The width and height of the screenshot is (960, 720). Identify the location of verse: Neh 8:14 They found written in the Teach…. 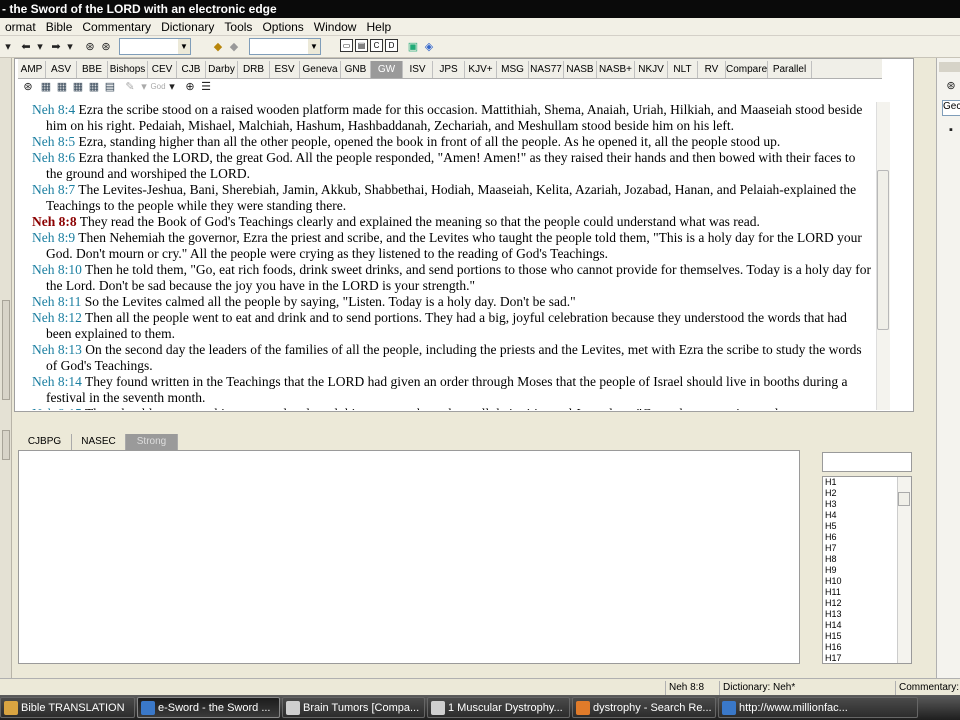
(449, 390).